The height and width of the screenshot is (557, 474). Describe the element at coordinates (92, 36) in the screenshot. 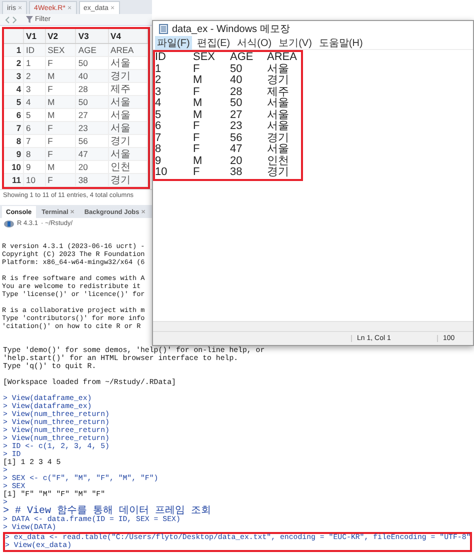

I see `column-header: V3` at that location.